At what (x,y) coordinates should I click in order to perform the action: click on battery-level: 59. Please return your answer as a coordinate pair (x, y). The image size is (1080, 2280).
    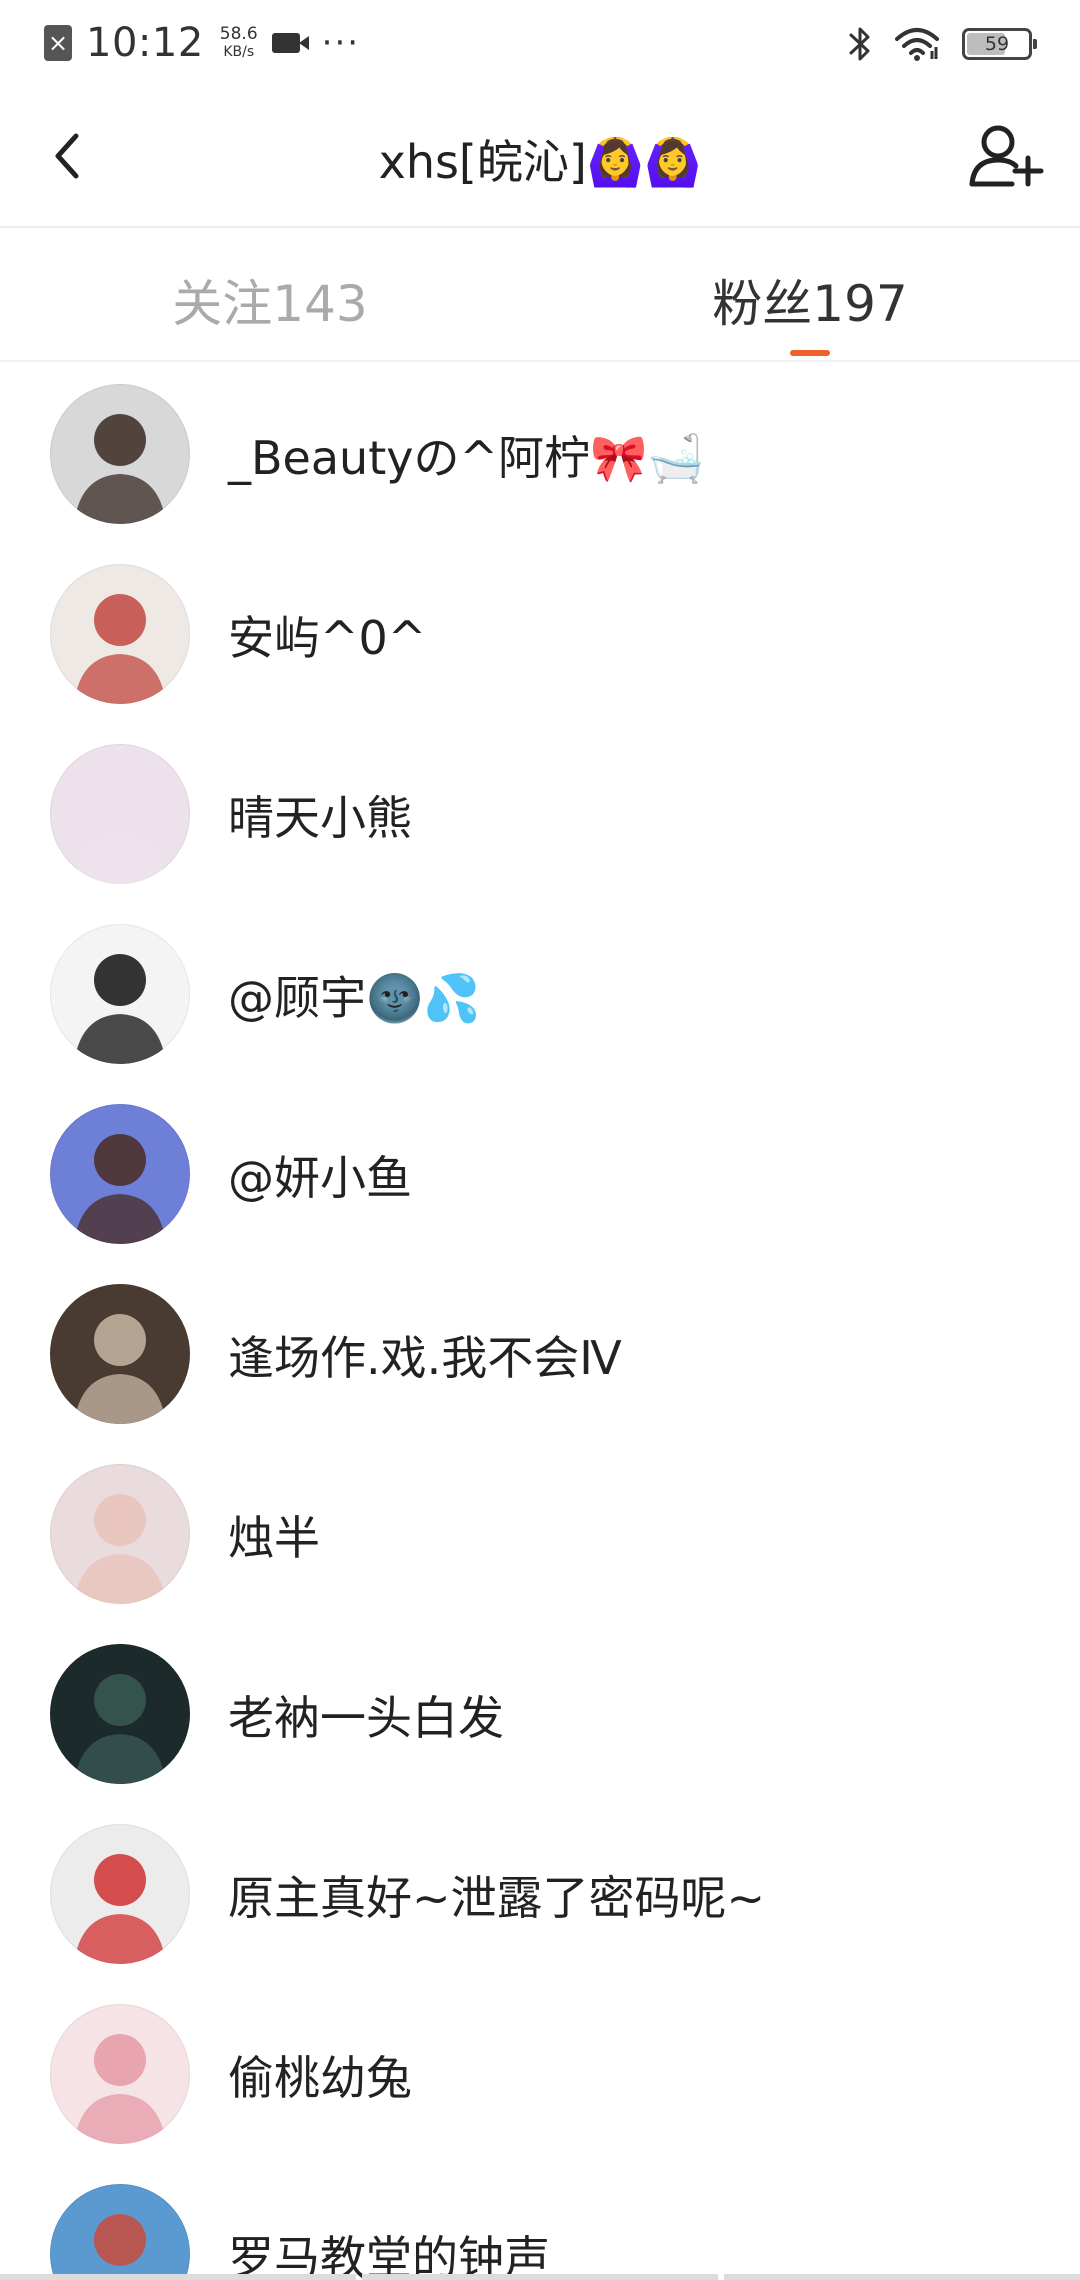
    Looking at the image, I should click on (997, 44).